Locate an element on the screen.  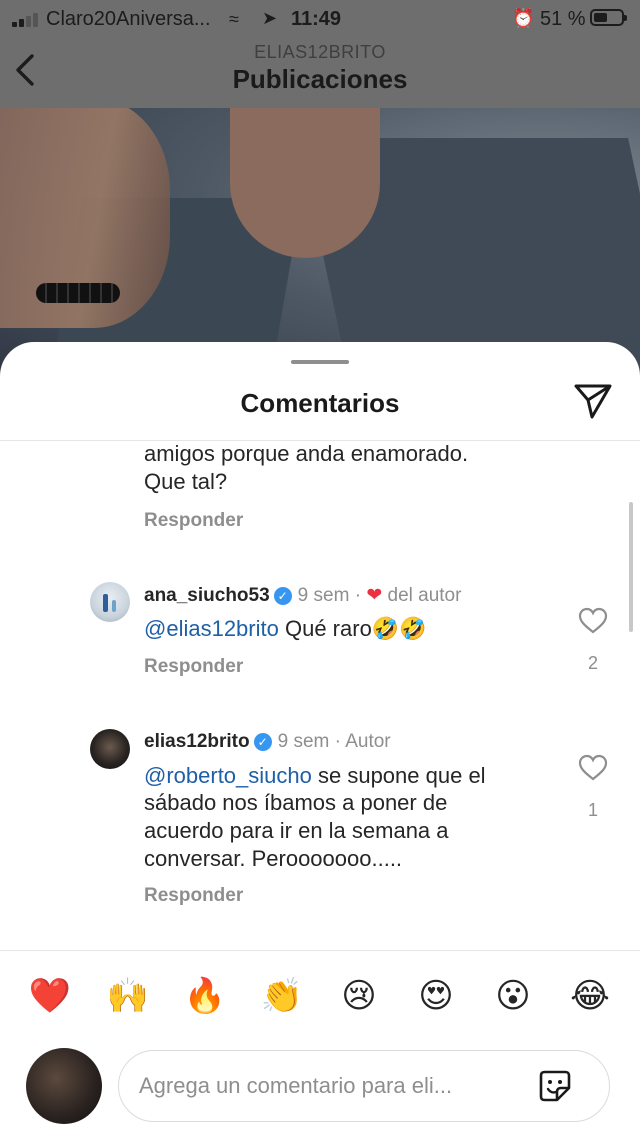
emoji-crying-face: 😢 is located at coordinates (359, 996).